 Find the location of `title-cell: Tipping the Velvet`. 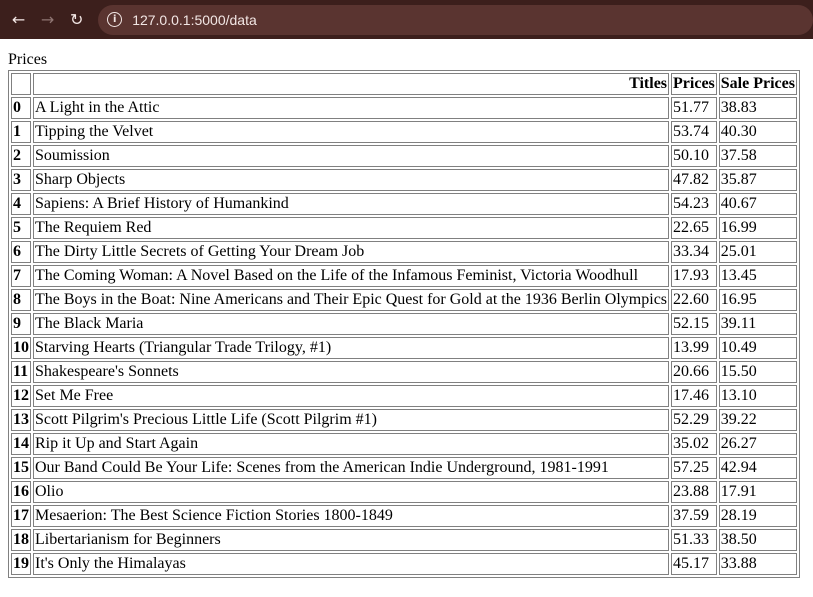

title-cell: Tipping the Velvet is located at coordinates (351, 132).